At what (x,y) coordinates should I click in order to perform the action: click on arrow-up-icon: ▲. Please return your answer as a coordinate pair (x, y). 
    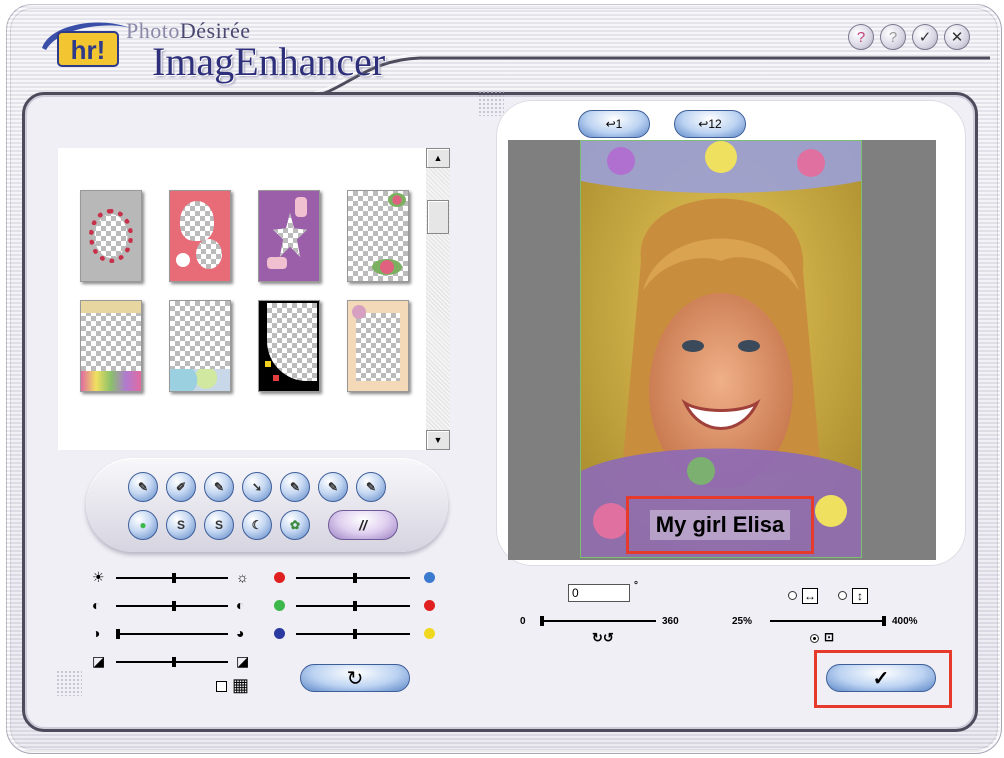
    Looking at the image, I should click on (438, 158).